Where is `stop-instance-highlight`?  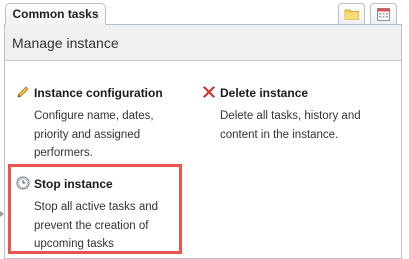 stop-instance-highlight is located at coordinates (95, 209).